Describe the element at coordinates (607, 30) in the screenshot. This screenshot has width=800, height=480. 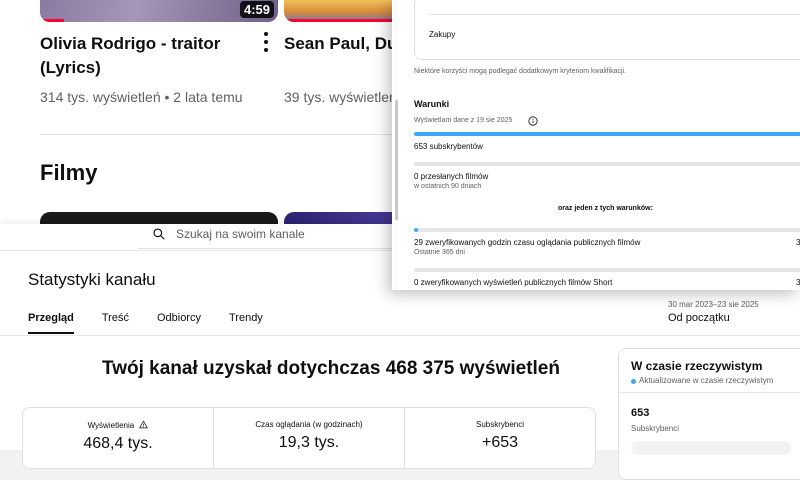
I see `purchases-expander: Zakupy` at that location.